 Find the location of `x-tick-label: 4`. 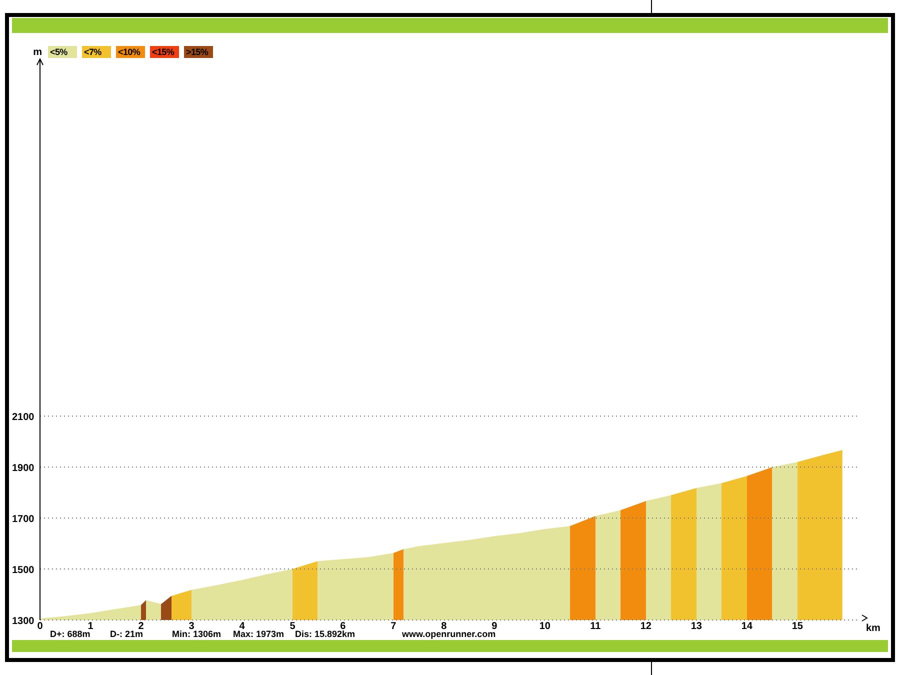

x-tick-label: 4 is located at coordinates (242, 626).